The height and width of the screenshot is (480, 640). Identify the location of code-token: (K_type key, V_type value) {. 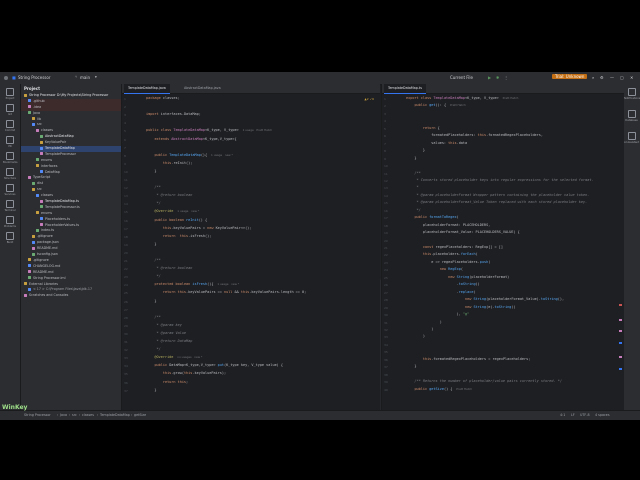
(254, 365).